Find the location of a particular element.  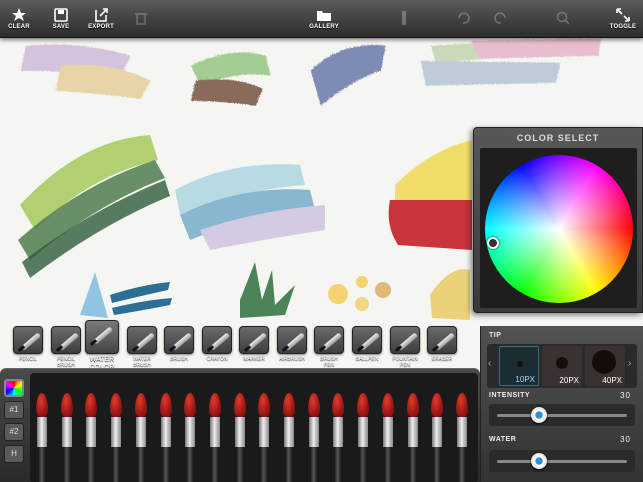

tip-size-20: 20PX is located at coordinates (562, 366).